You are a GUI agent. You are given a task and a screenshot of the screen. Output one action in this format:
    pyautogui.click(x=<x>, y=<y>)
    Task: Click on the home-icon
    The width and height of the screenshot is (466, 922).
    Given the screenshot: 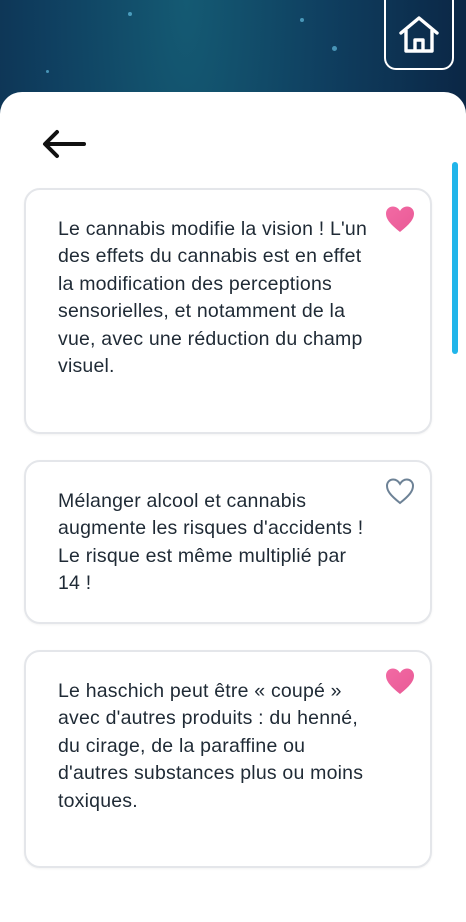 What is the action you would take?
    pyautogui.click(x=419, y=34)
    